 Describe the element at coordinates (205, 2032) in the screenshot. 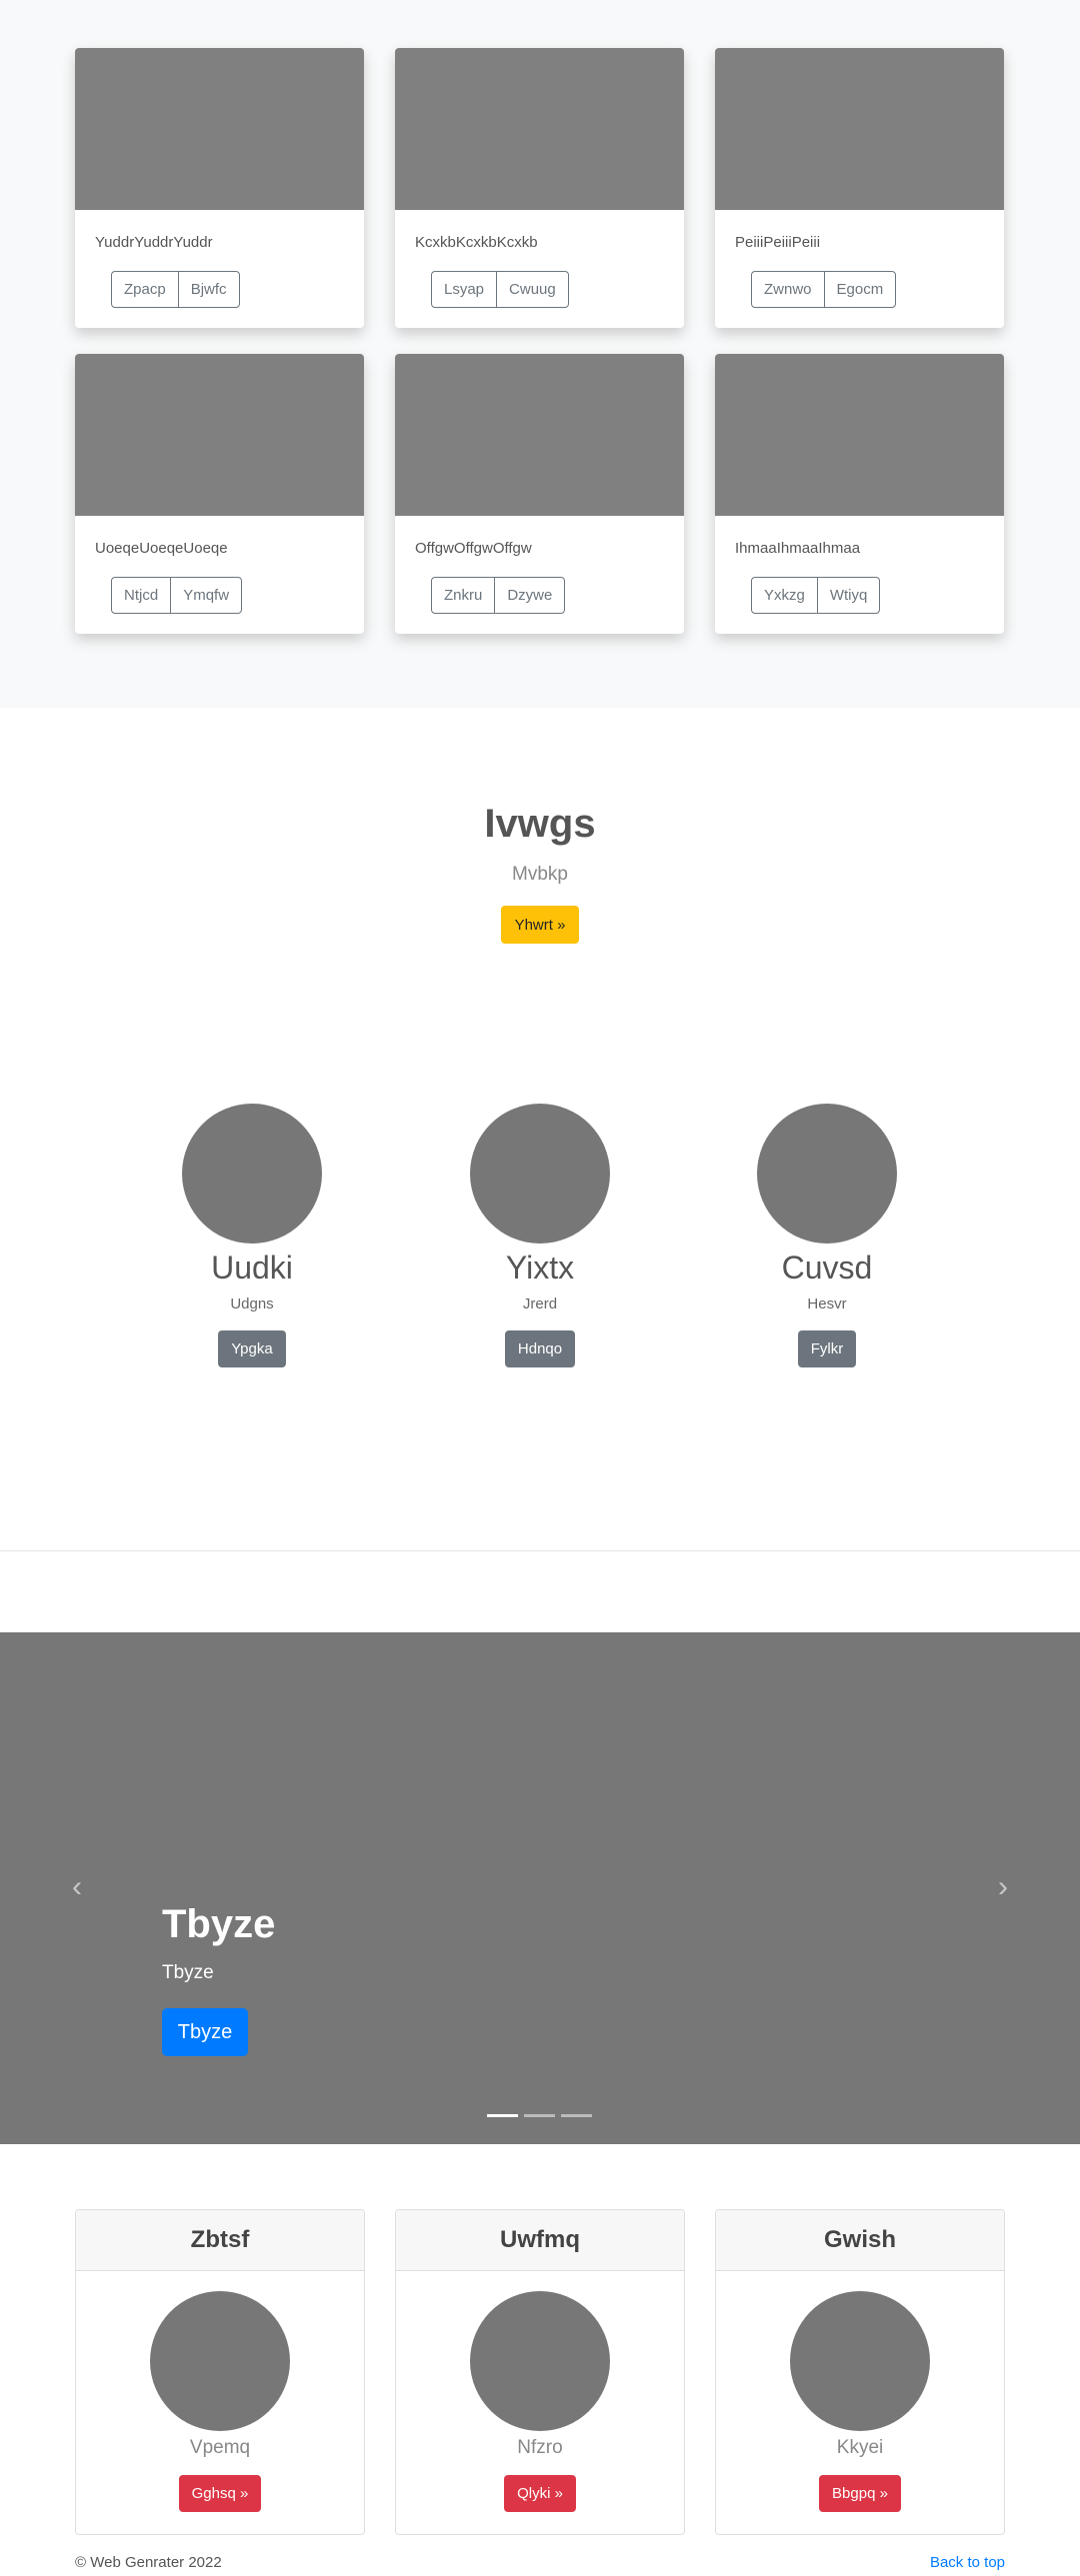

I see `carousel-button: Tbyze` at that location.